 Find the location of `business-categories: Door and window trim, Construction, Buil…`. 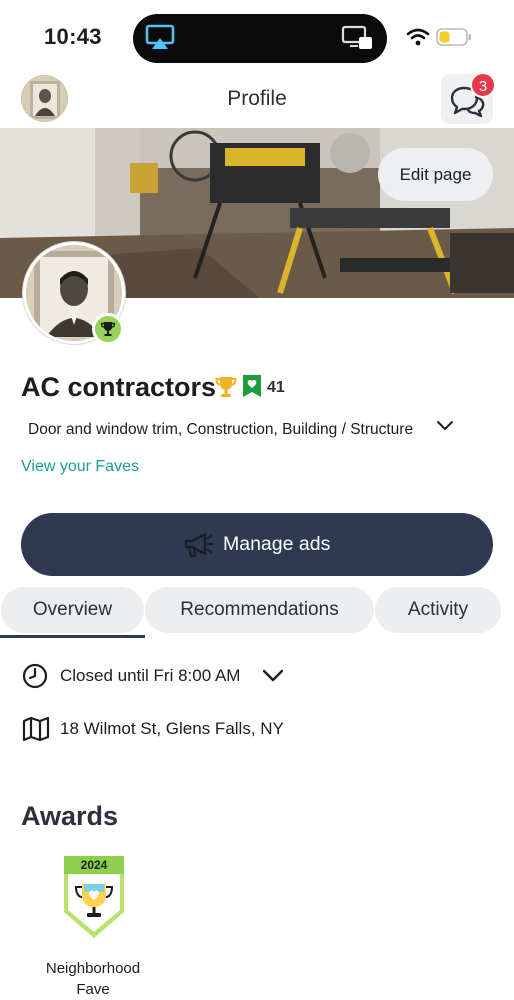

business-categories: Door and window trim, Construction, Buil… is located at coordinates (221, 429).